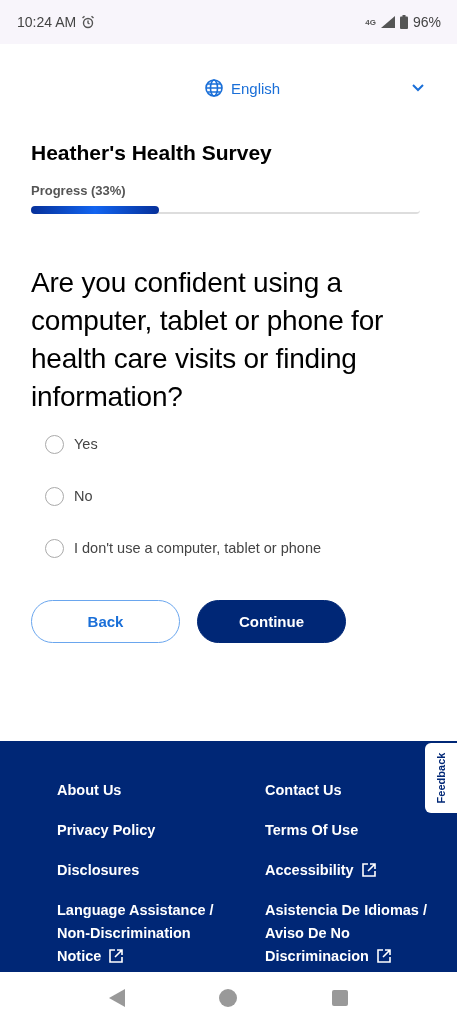  What do you see at coordinates (271, 621) in the screenshot?
I see `continue-button: Continue` at bounding box center [271, 621].